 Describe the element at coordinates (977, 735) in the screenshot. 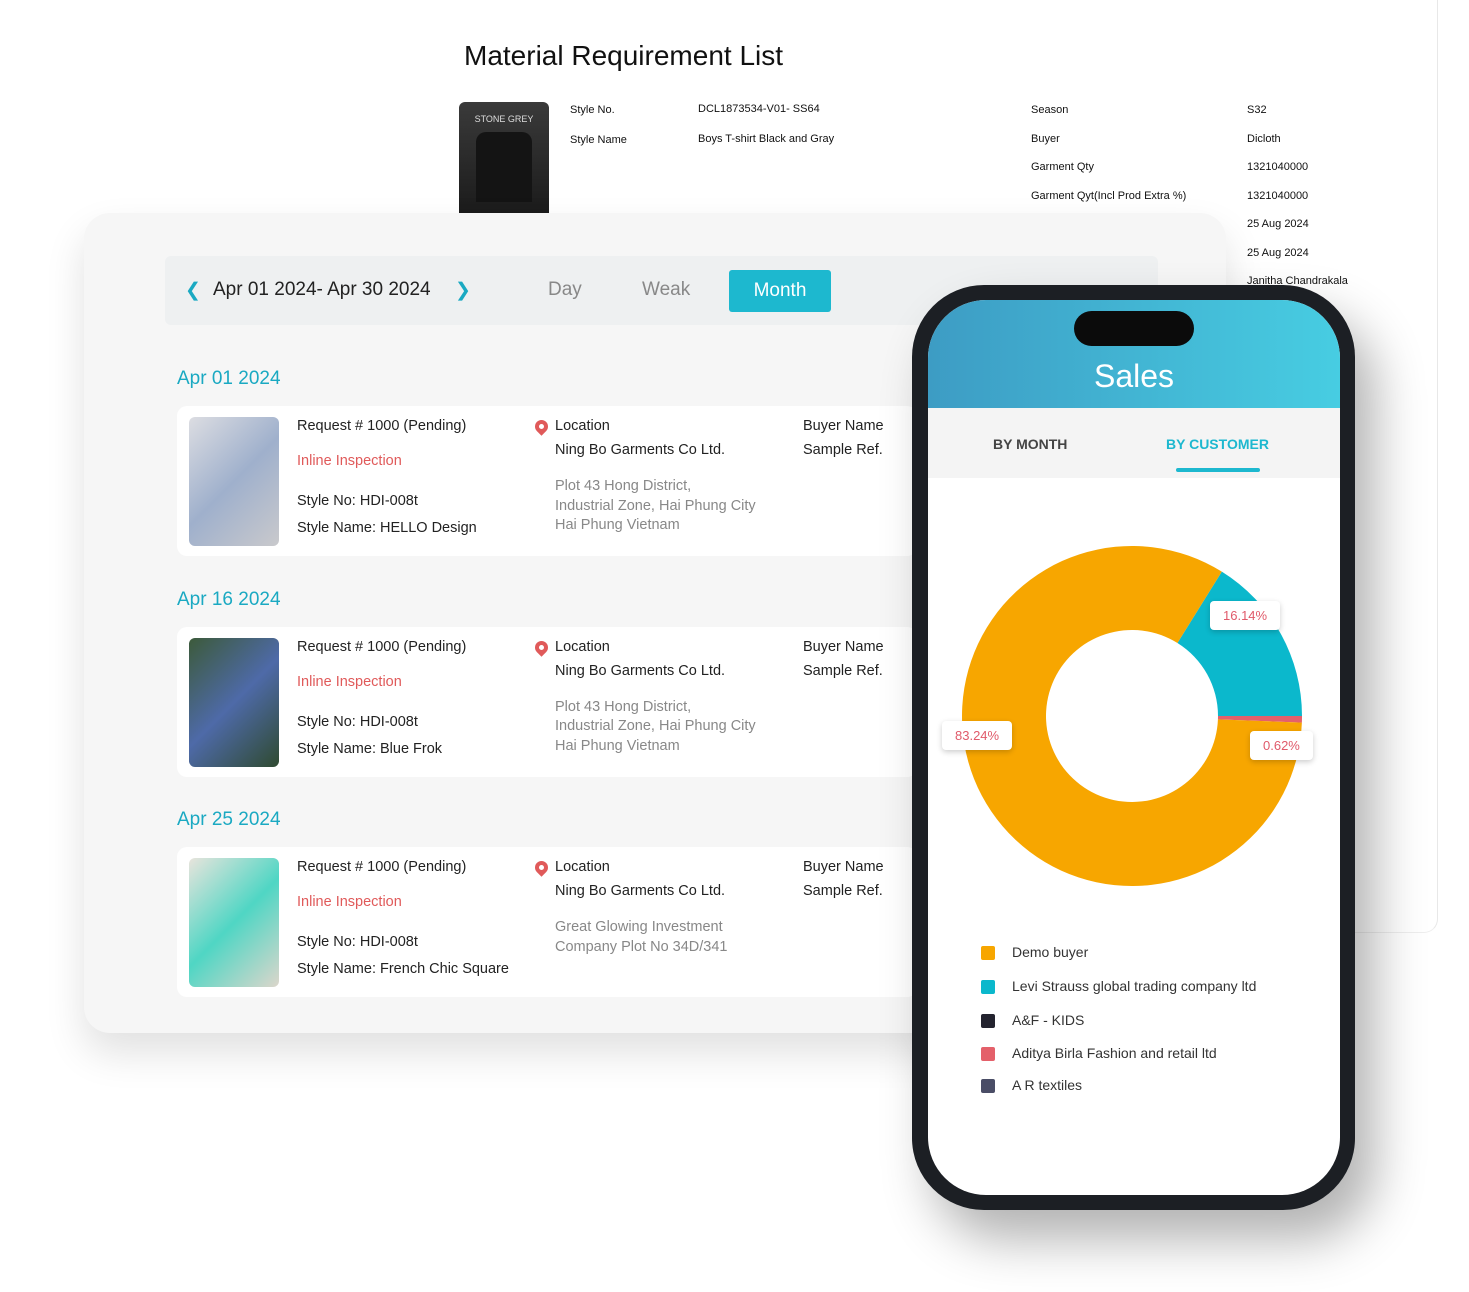

I see `slice-percent-label: 83.24%` at that location.